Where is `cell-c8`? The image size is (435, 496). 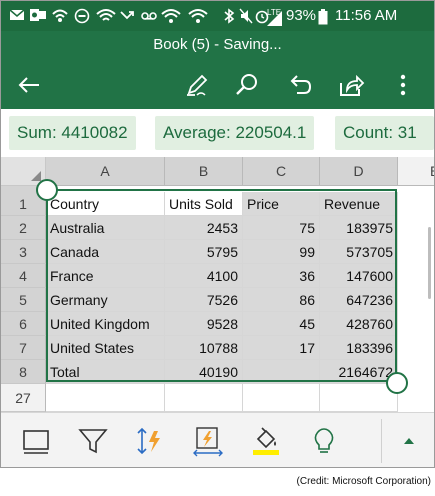
cell-c8 is located at coordinates (281, 372).